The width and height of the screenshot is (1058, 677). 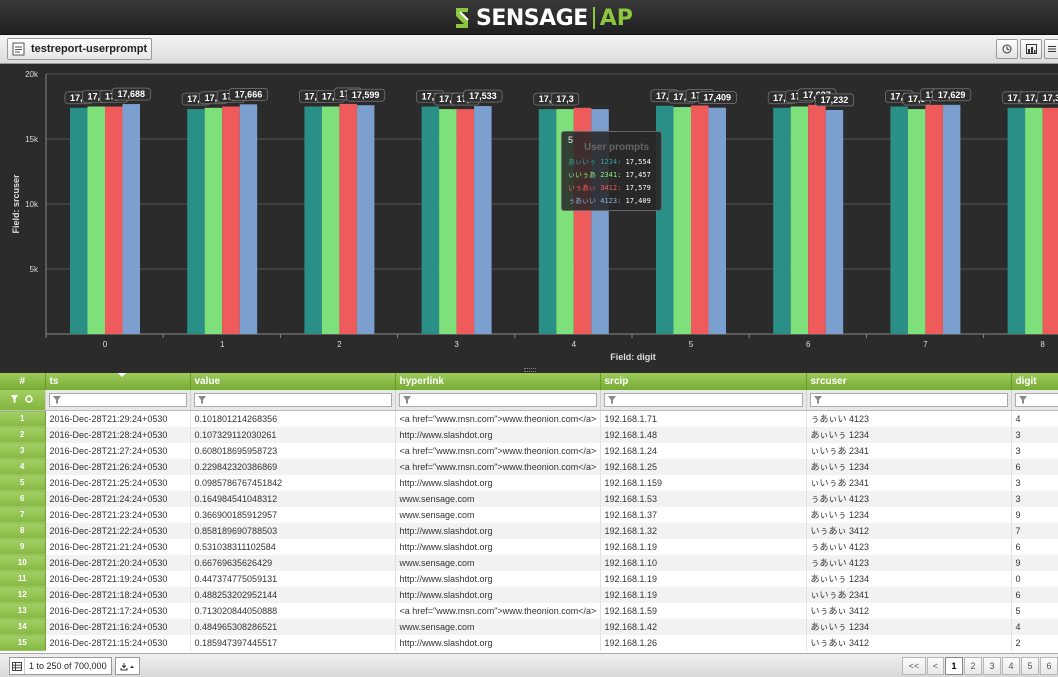 What do you see at coordinates (909, 381) in the screenshot?
I see `column-header-srcuser: srcuser` at bounding box center [909, 381].